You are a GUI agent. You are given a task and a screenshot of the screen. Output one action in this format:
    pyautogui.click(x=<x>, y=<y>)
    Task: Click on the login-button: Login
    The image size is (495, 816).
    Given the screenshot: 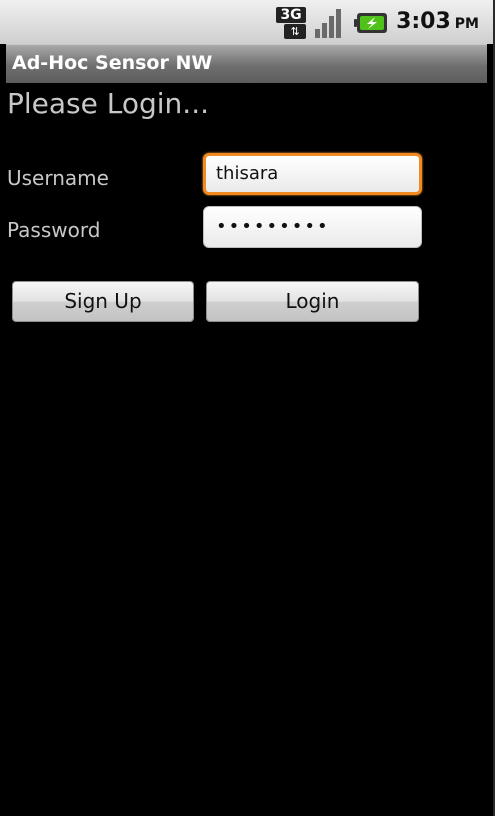 What is the action you would take?
    pyautogui.click(x=312, y=301)
    